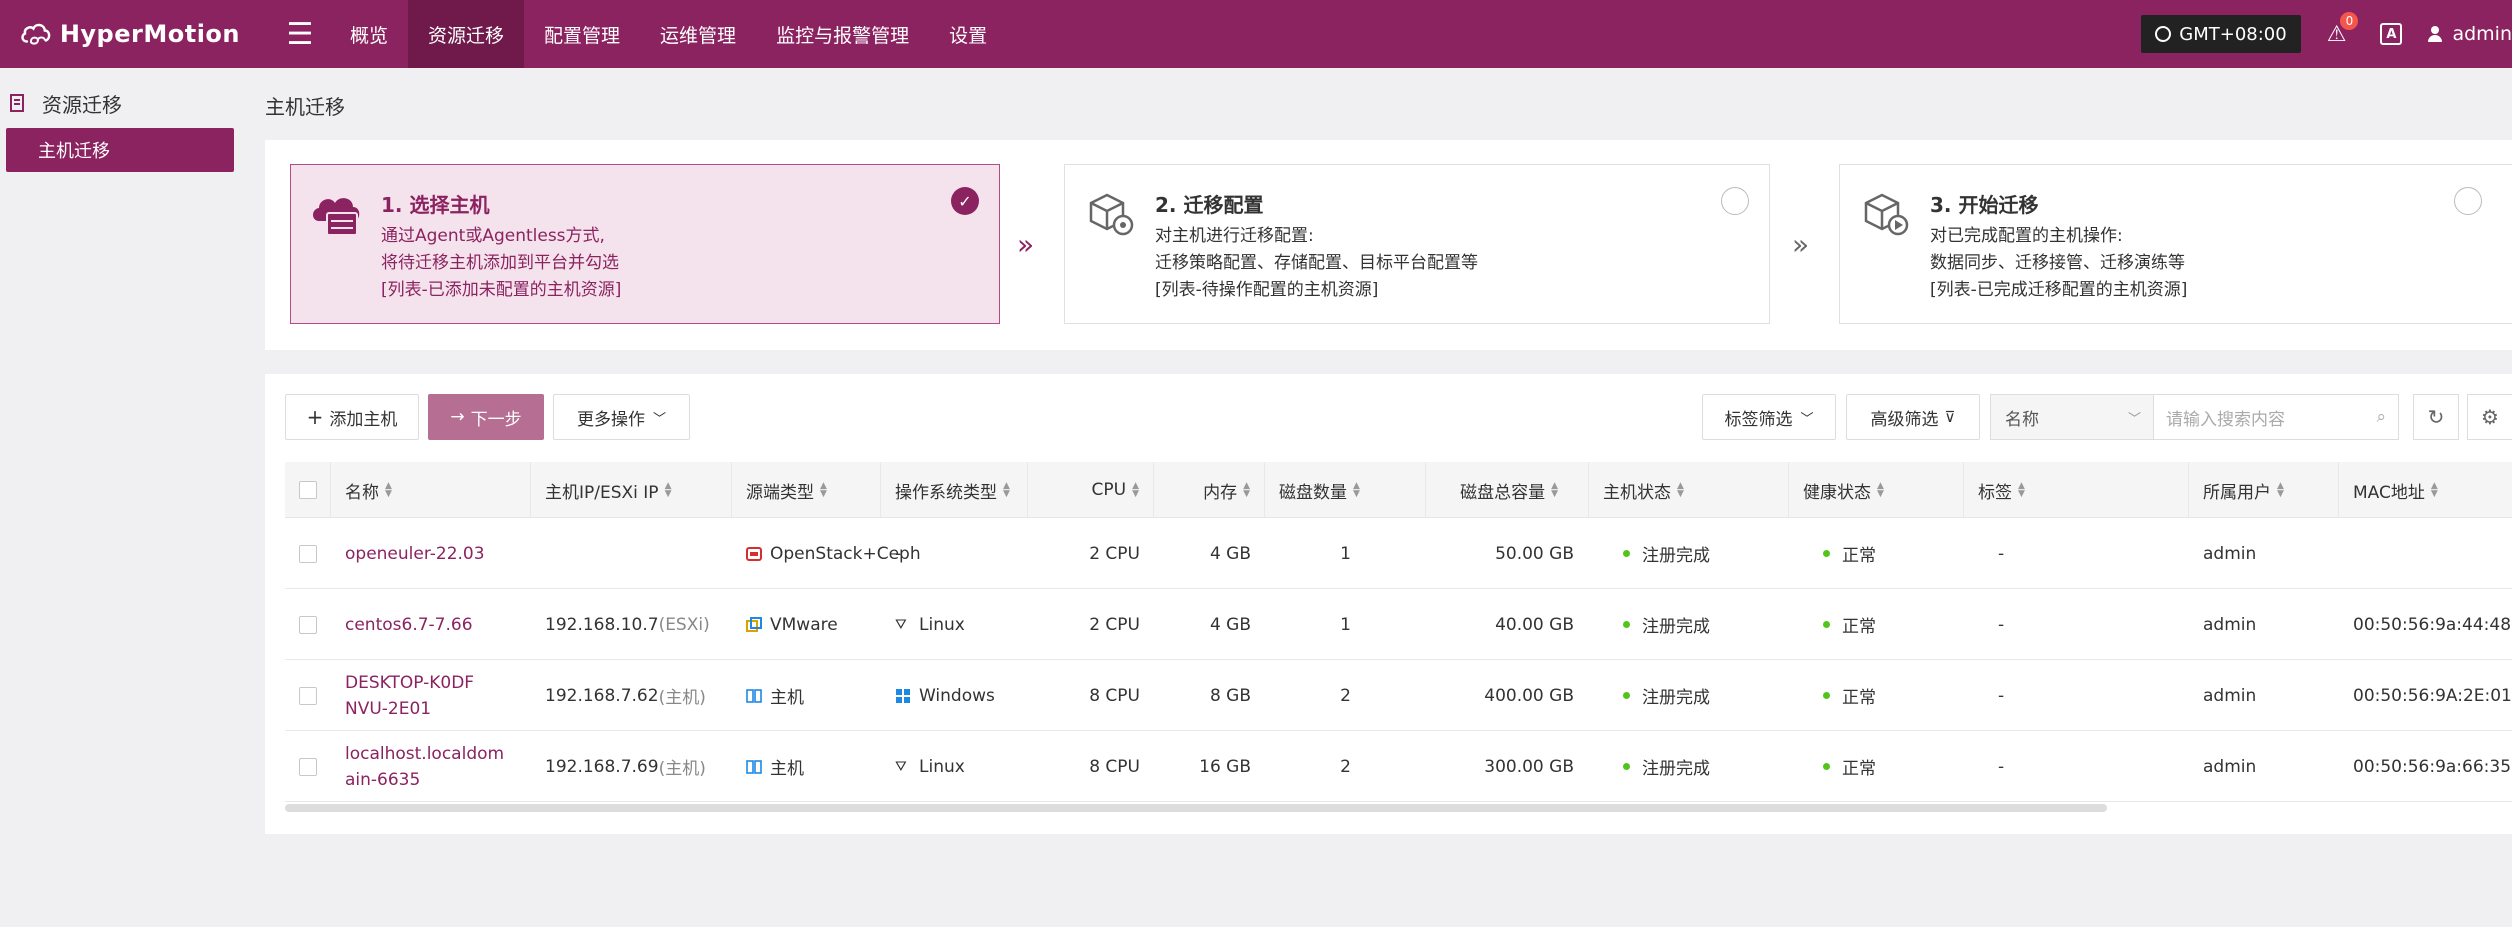 Image resolution: width=2512 pixels, height=927 pixels. I want to click on col-owner: 所属用户 ▲ ▼, so click(2264, 490).